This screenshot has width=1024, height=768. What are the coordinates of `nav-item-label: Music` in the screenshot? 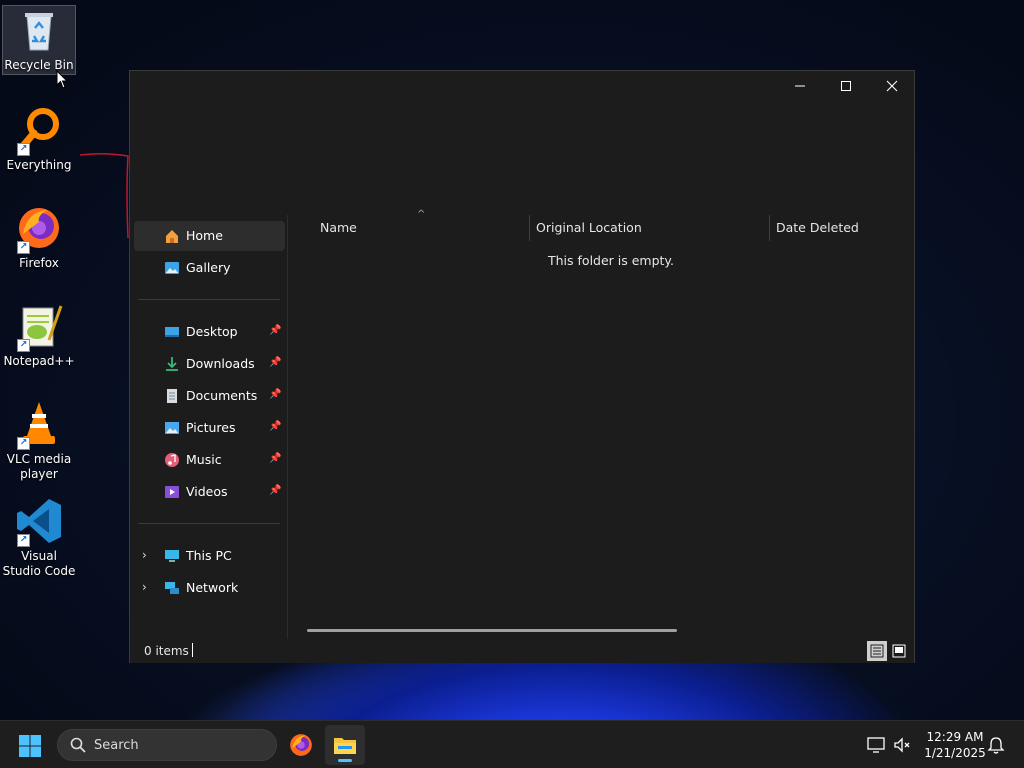 It's located at (204, 459).